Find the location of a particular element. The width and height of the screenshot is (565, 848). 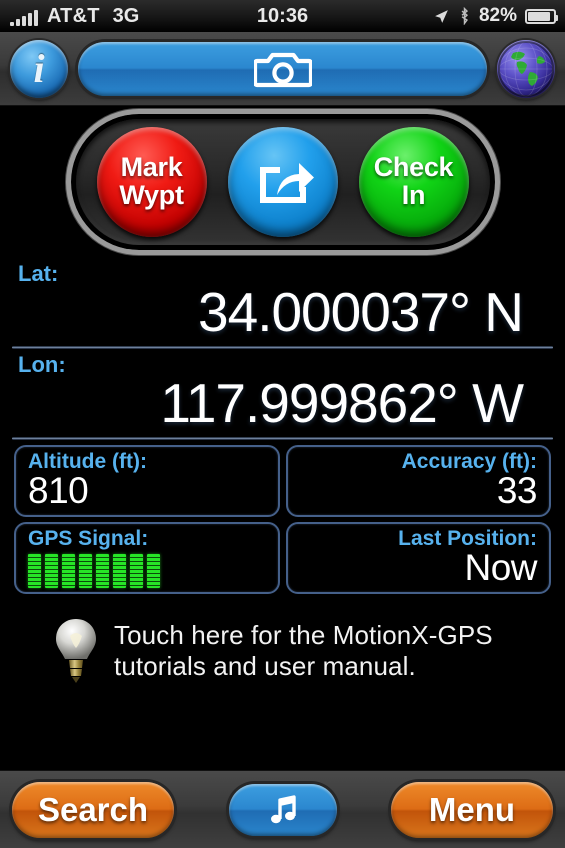

search-button: Search is located at coordinates (93, 809).